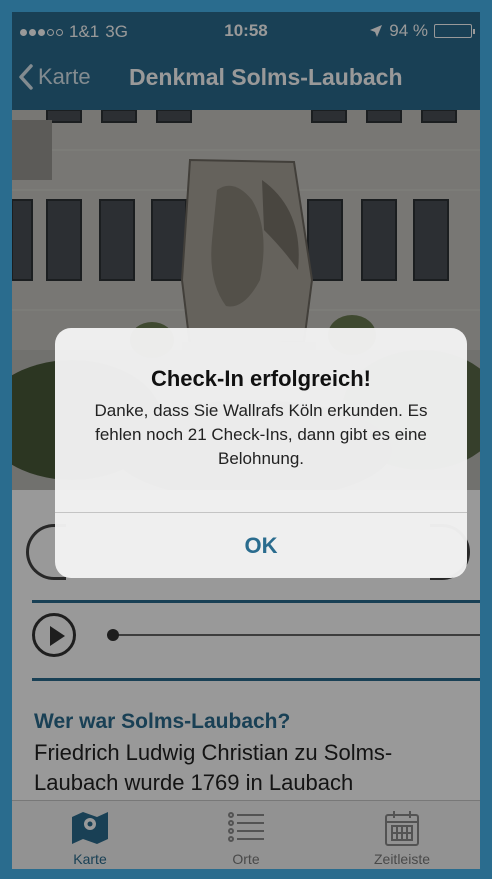 This screenshot has width=492, height=879. I want to click on alert-title: Check-In erfolgreich!, so click(261, 378).